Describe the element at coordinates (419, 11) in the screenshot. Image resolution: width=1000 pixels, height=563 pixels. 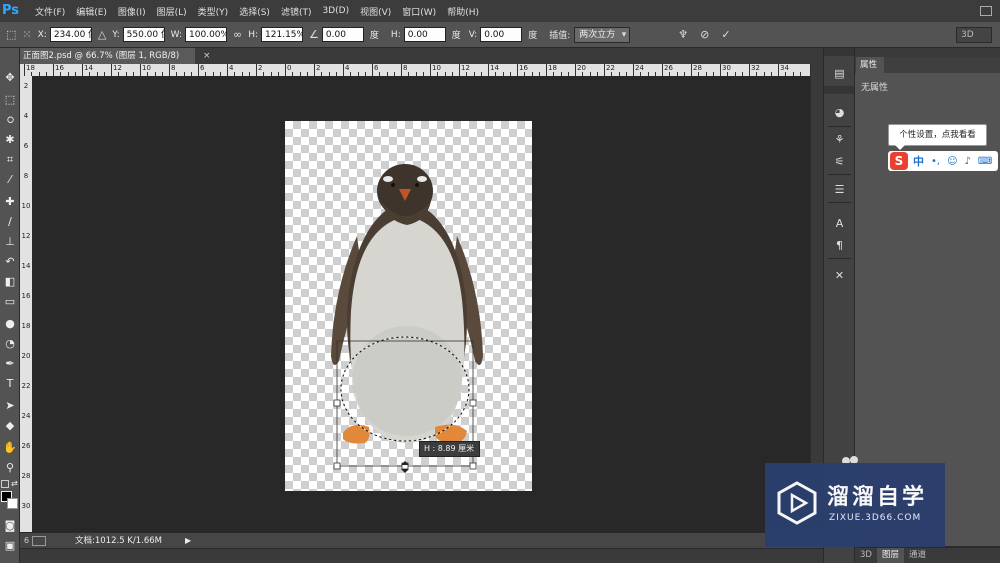
I see `menu-window: 窗口(W)` at that location.